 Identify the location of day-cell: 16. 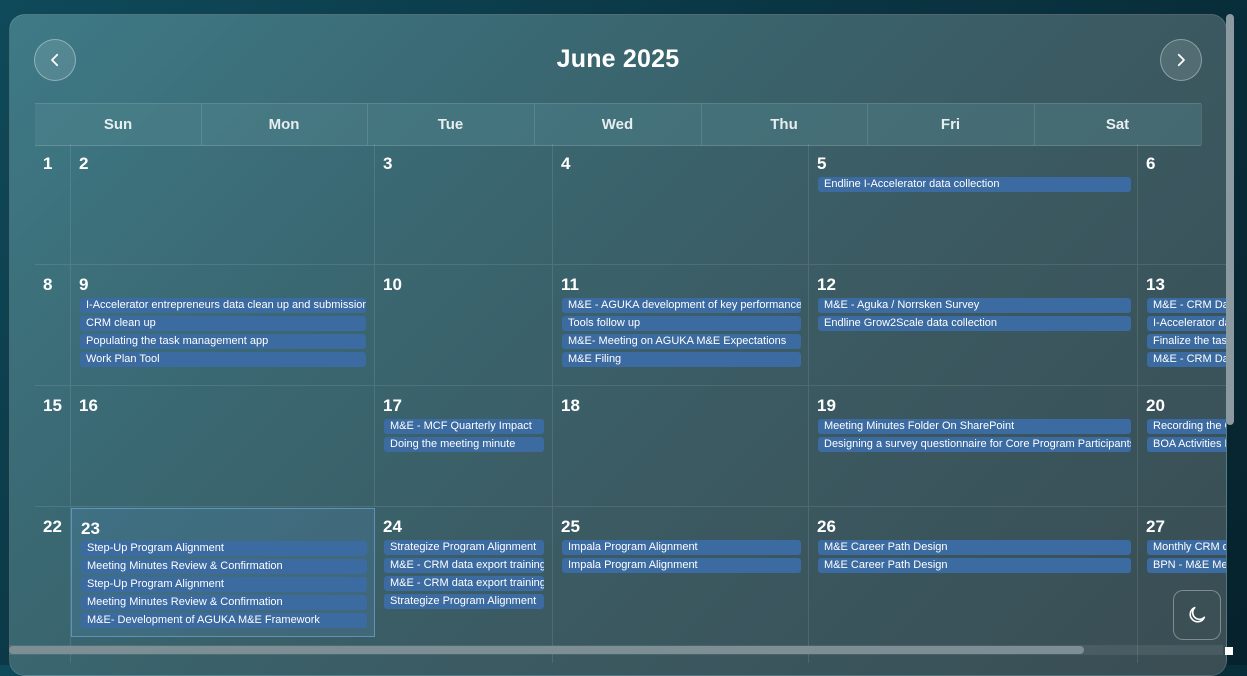
(223, 446).